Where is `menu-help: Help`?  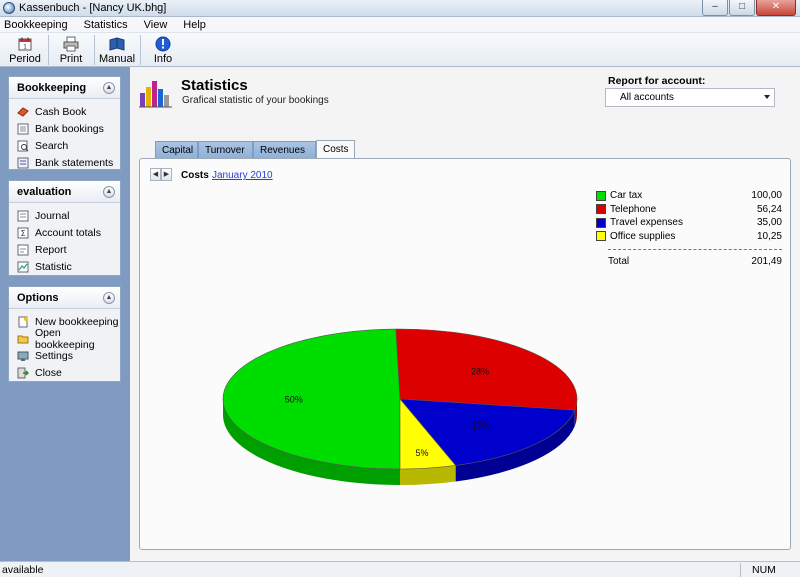 menu-help: Help is located at coordinates (194, 25).